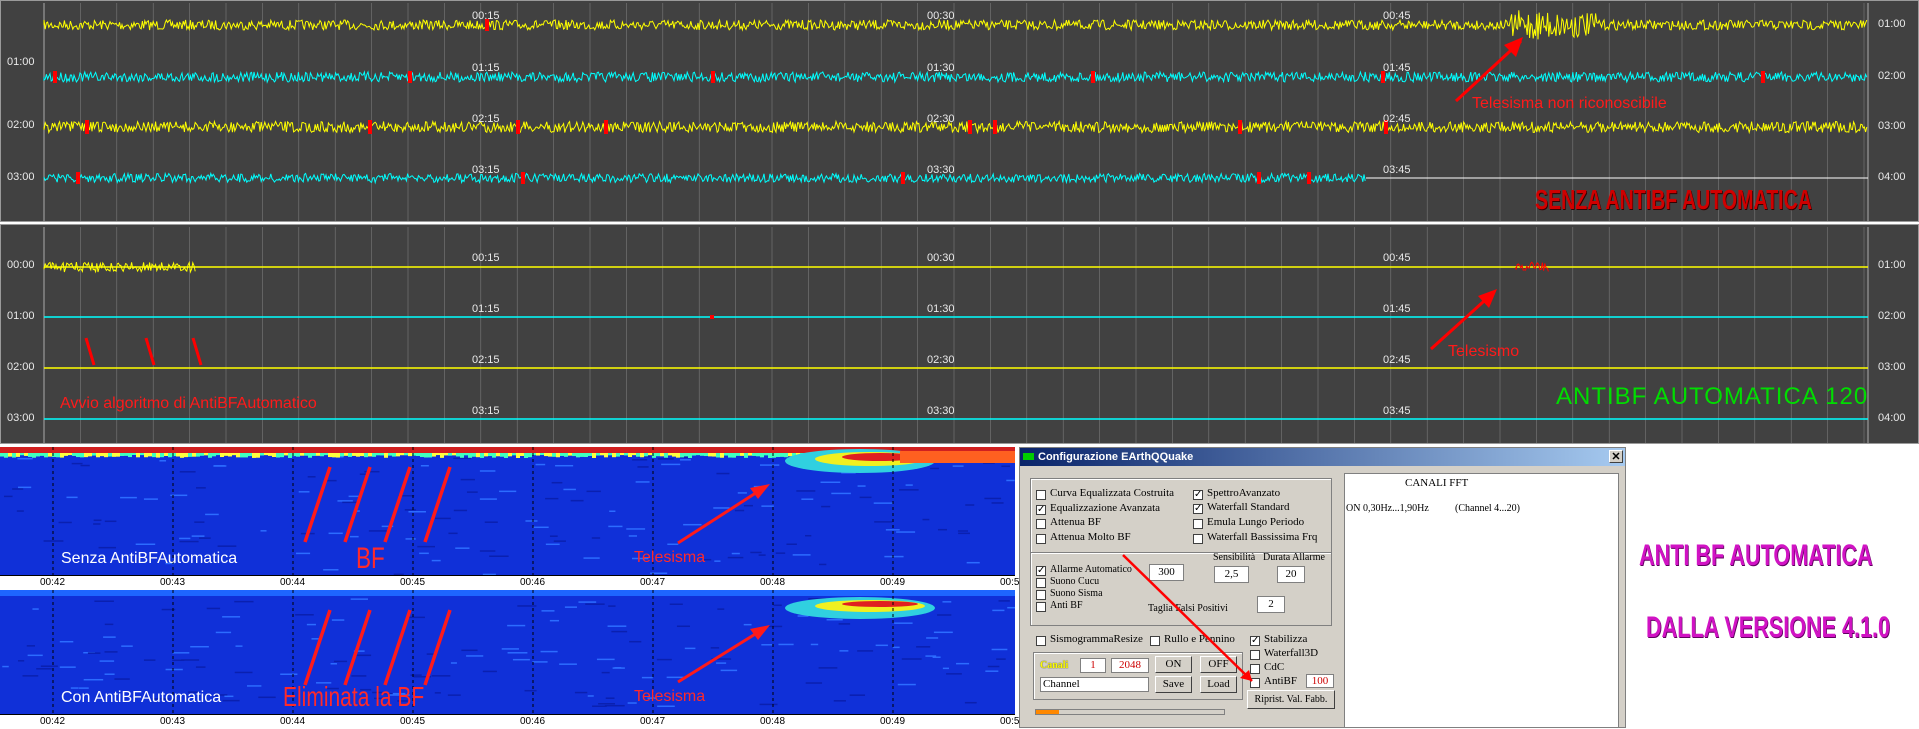 The image size is (1919, 729). What do you see at coordinates (1241, 507) in the screenshot?
I see `checkbox-waterfall-standard: ✓ Waterfall Standard` at bounding box center [1241, 507].